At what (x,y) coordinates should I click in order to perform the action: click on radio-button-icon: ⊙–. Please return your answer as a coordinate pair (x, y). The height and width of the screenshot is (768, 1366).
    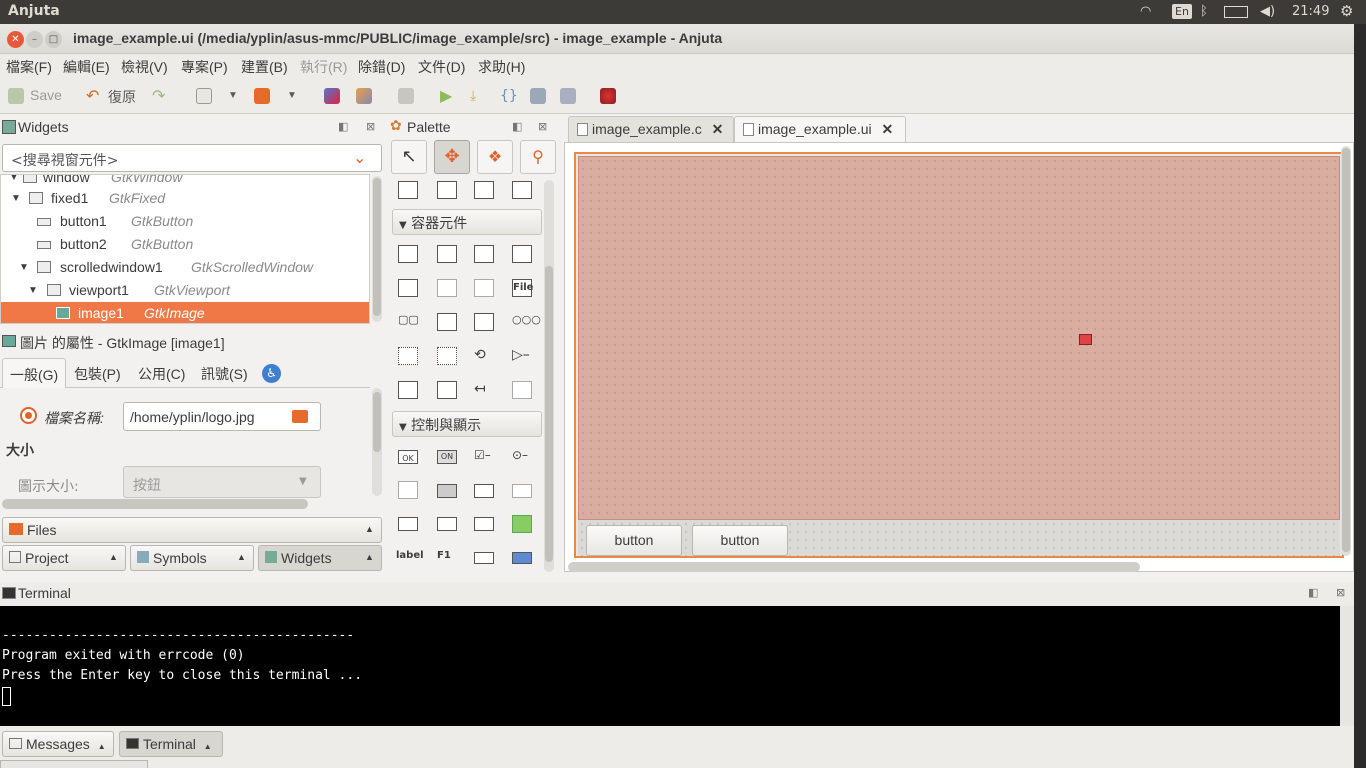
    Looking at the image, I should click on (522, 457).